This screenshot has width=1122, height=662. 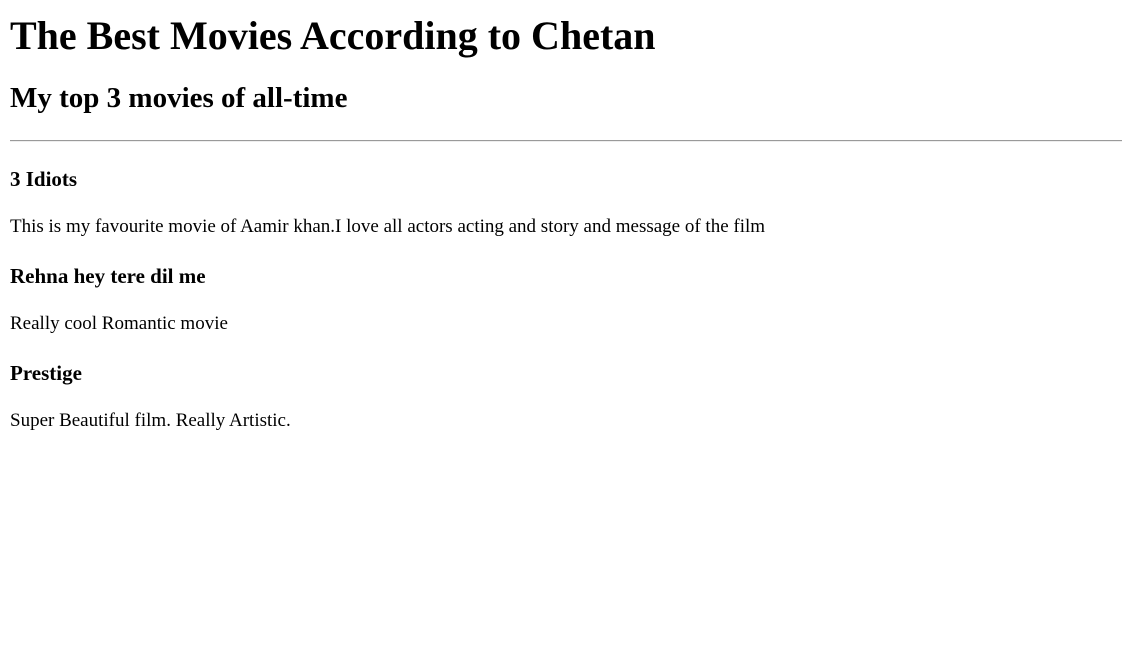 What do you see at coordinates (119, 323) in the screenshot?
I see `movie-description-rehna-hey-tere-dil-me: Really cool Romantic movie` at bounding box center [119, 323].